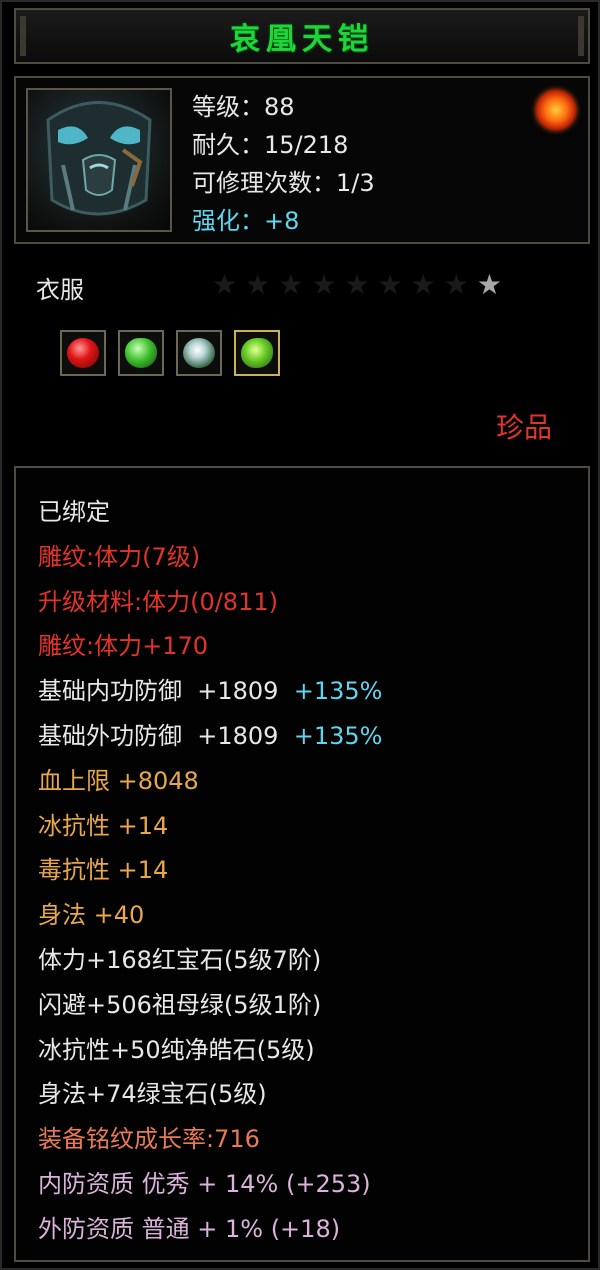 This screenshot has height=1270, width=600. I want to click on enhance-value: +8, so click(282, 221).